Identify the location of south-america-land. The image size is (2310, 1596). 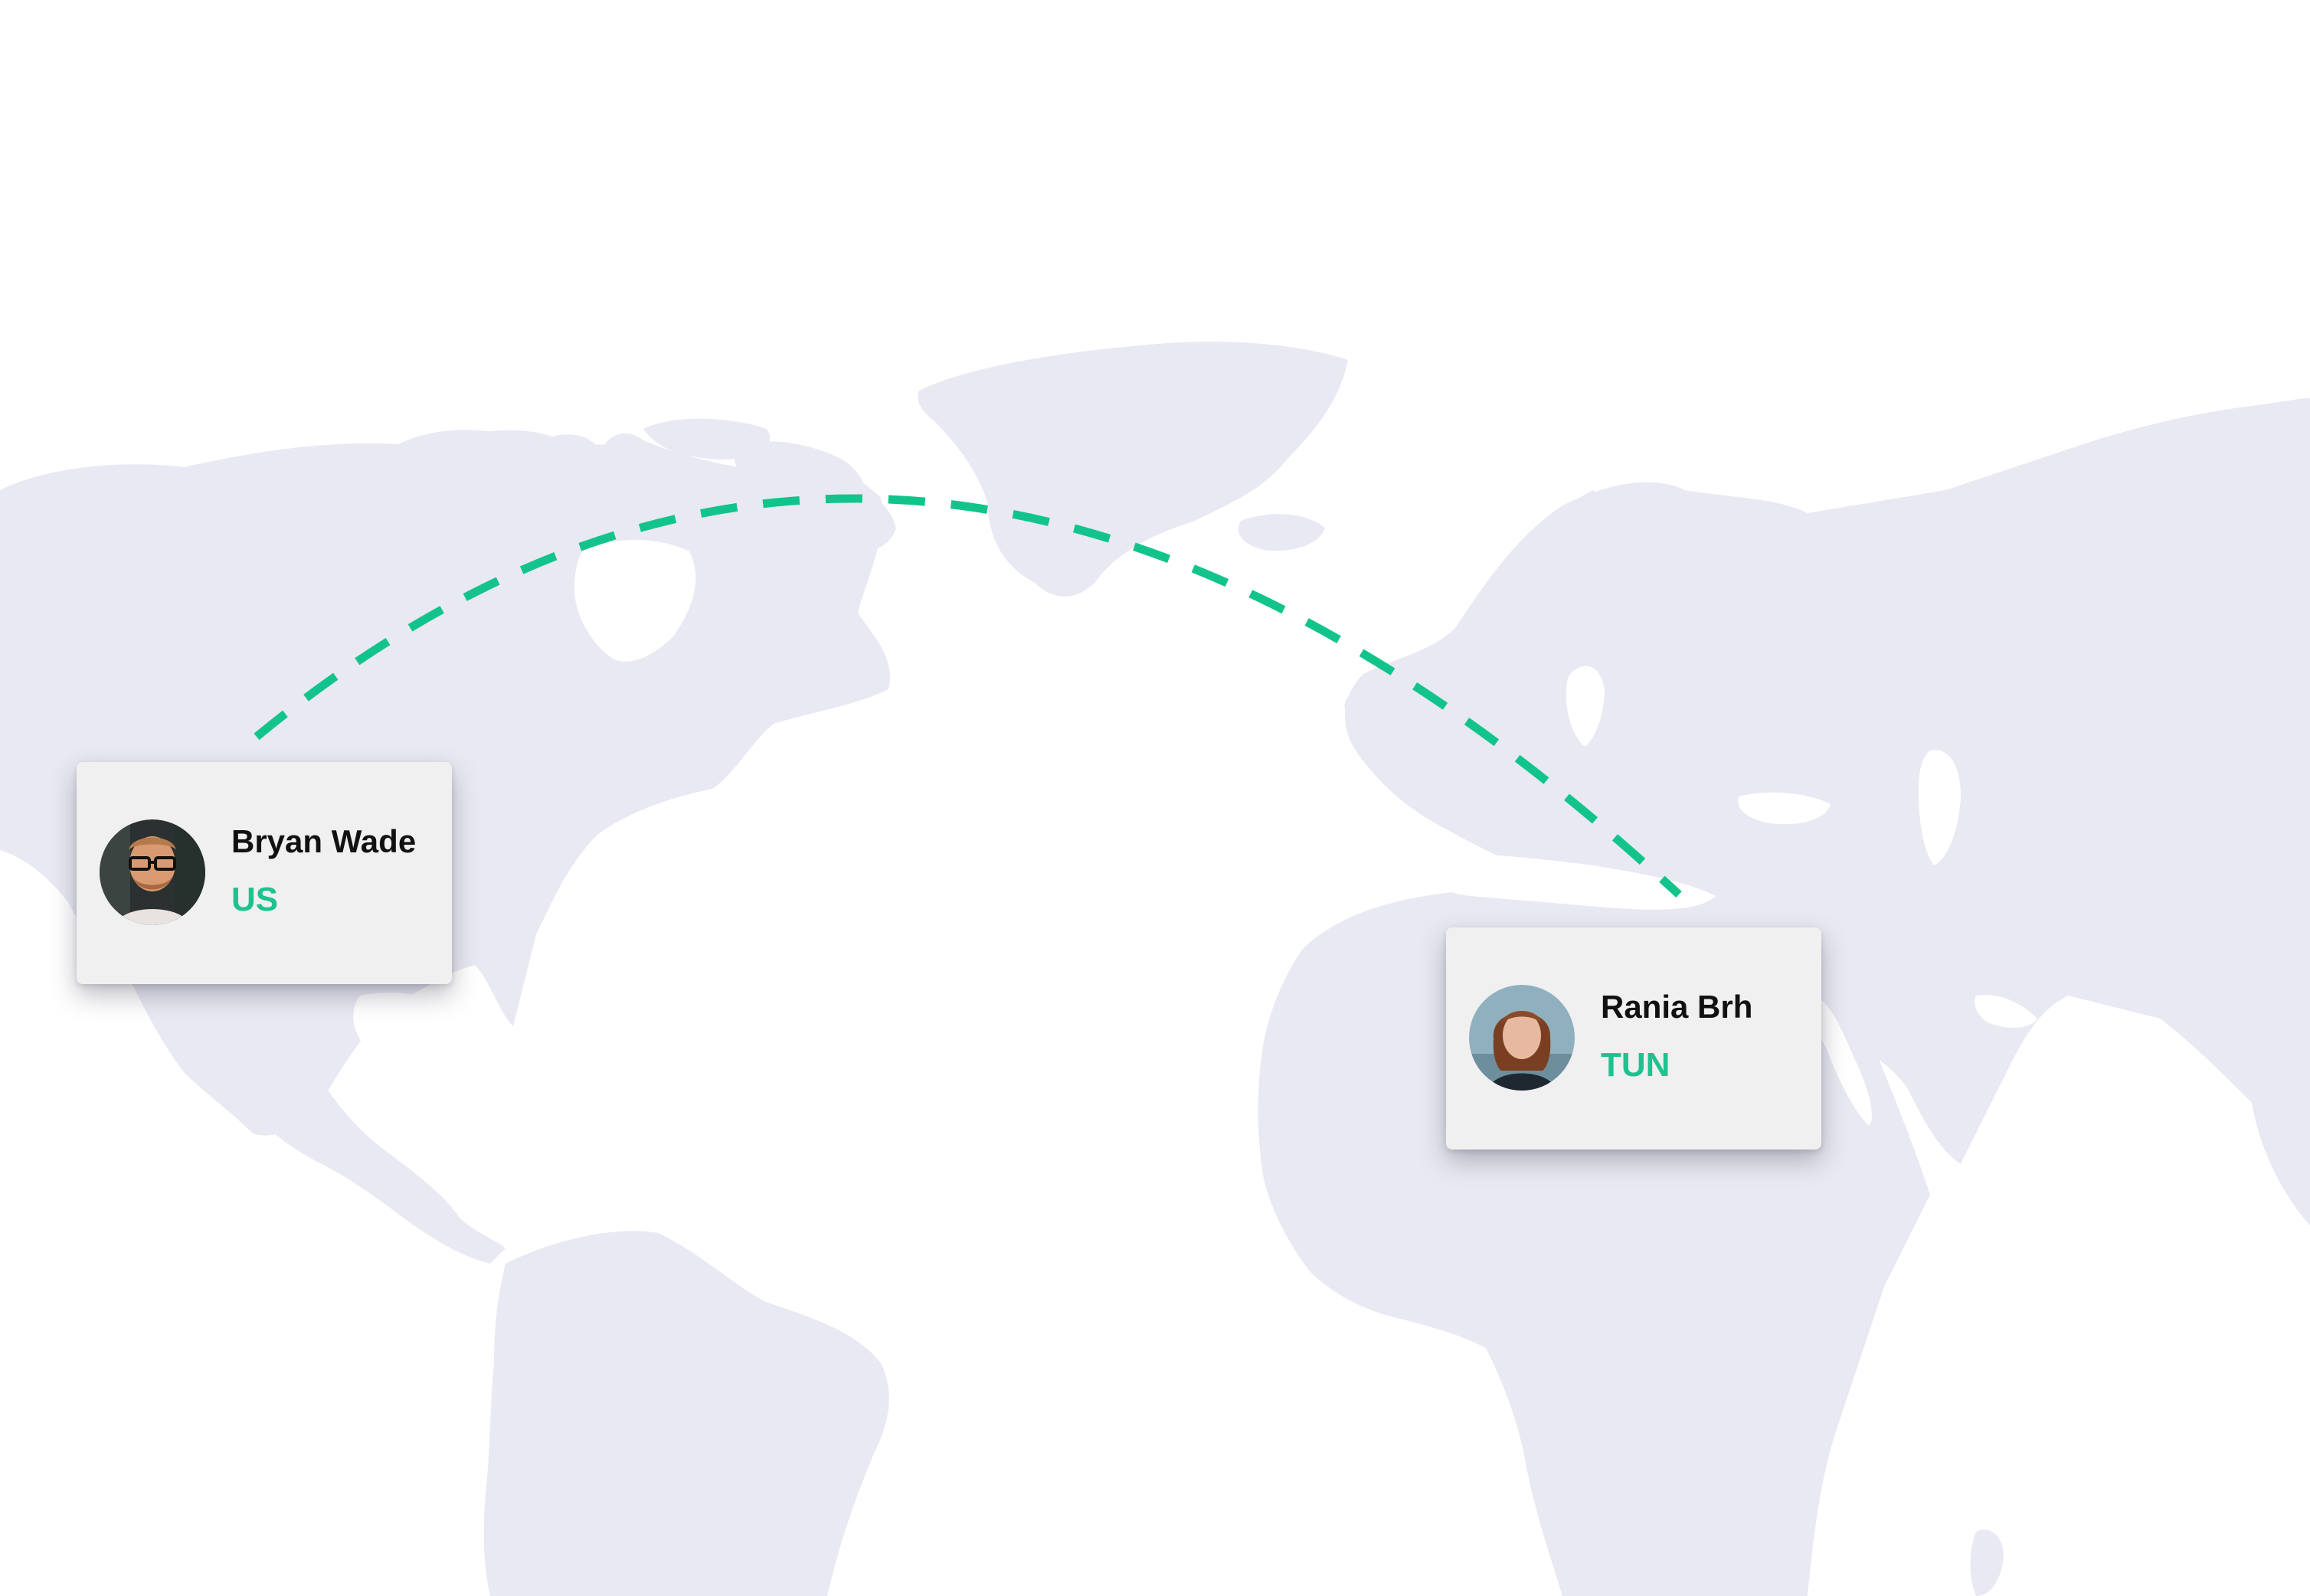
(686, 1414).